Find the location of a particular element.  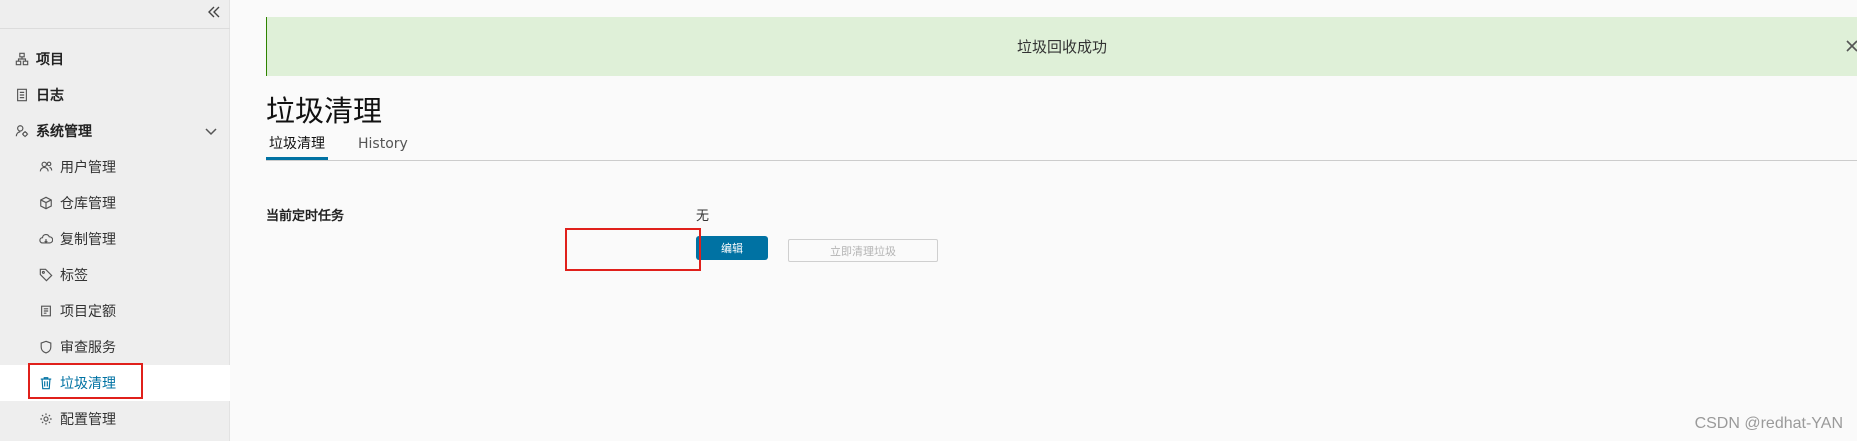

sidebar-item-configuration: 配置管理 is located at coordinates (115, 419).